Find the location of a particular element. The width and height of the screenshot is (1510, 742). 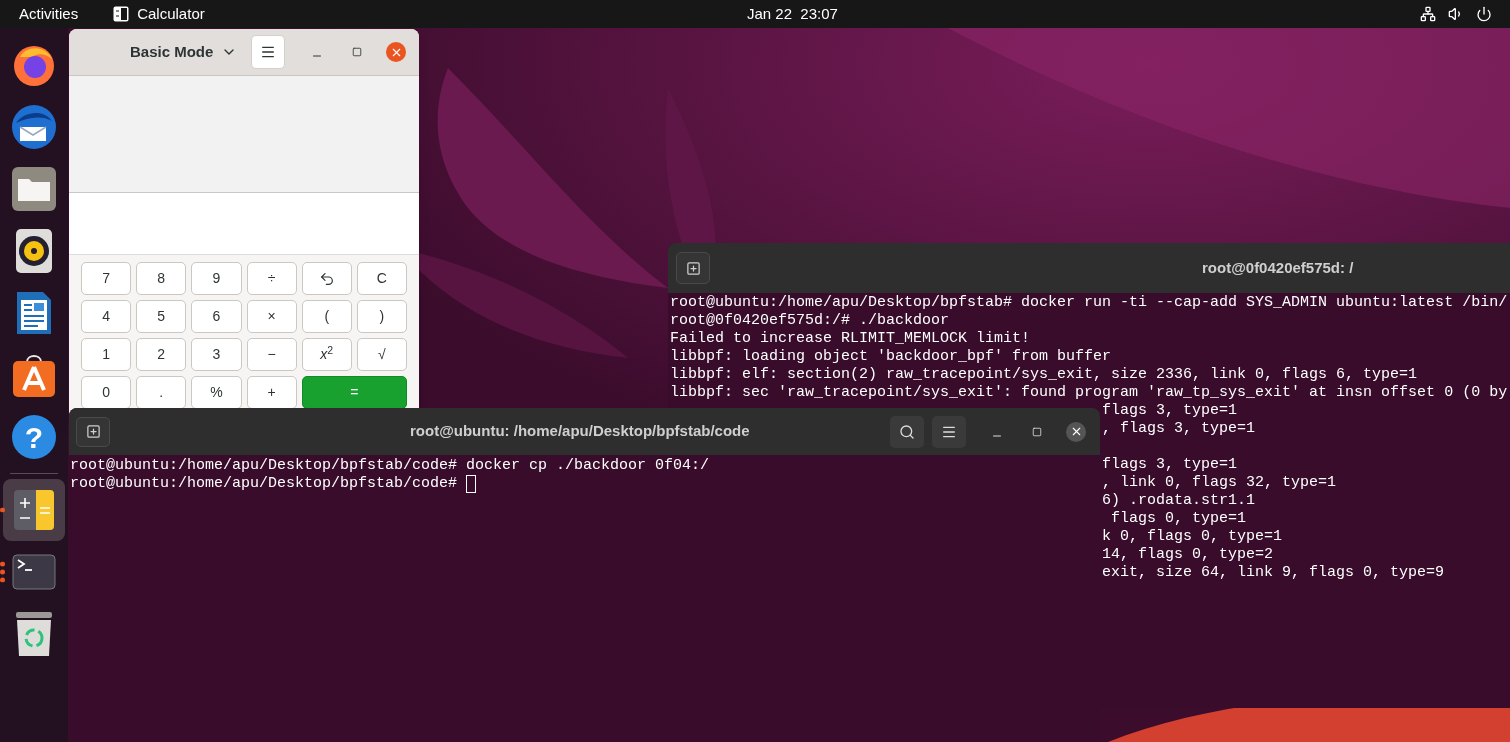

calculator-key: C is located at coordinates (381, 278).